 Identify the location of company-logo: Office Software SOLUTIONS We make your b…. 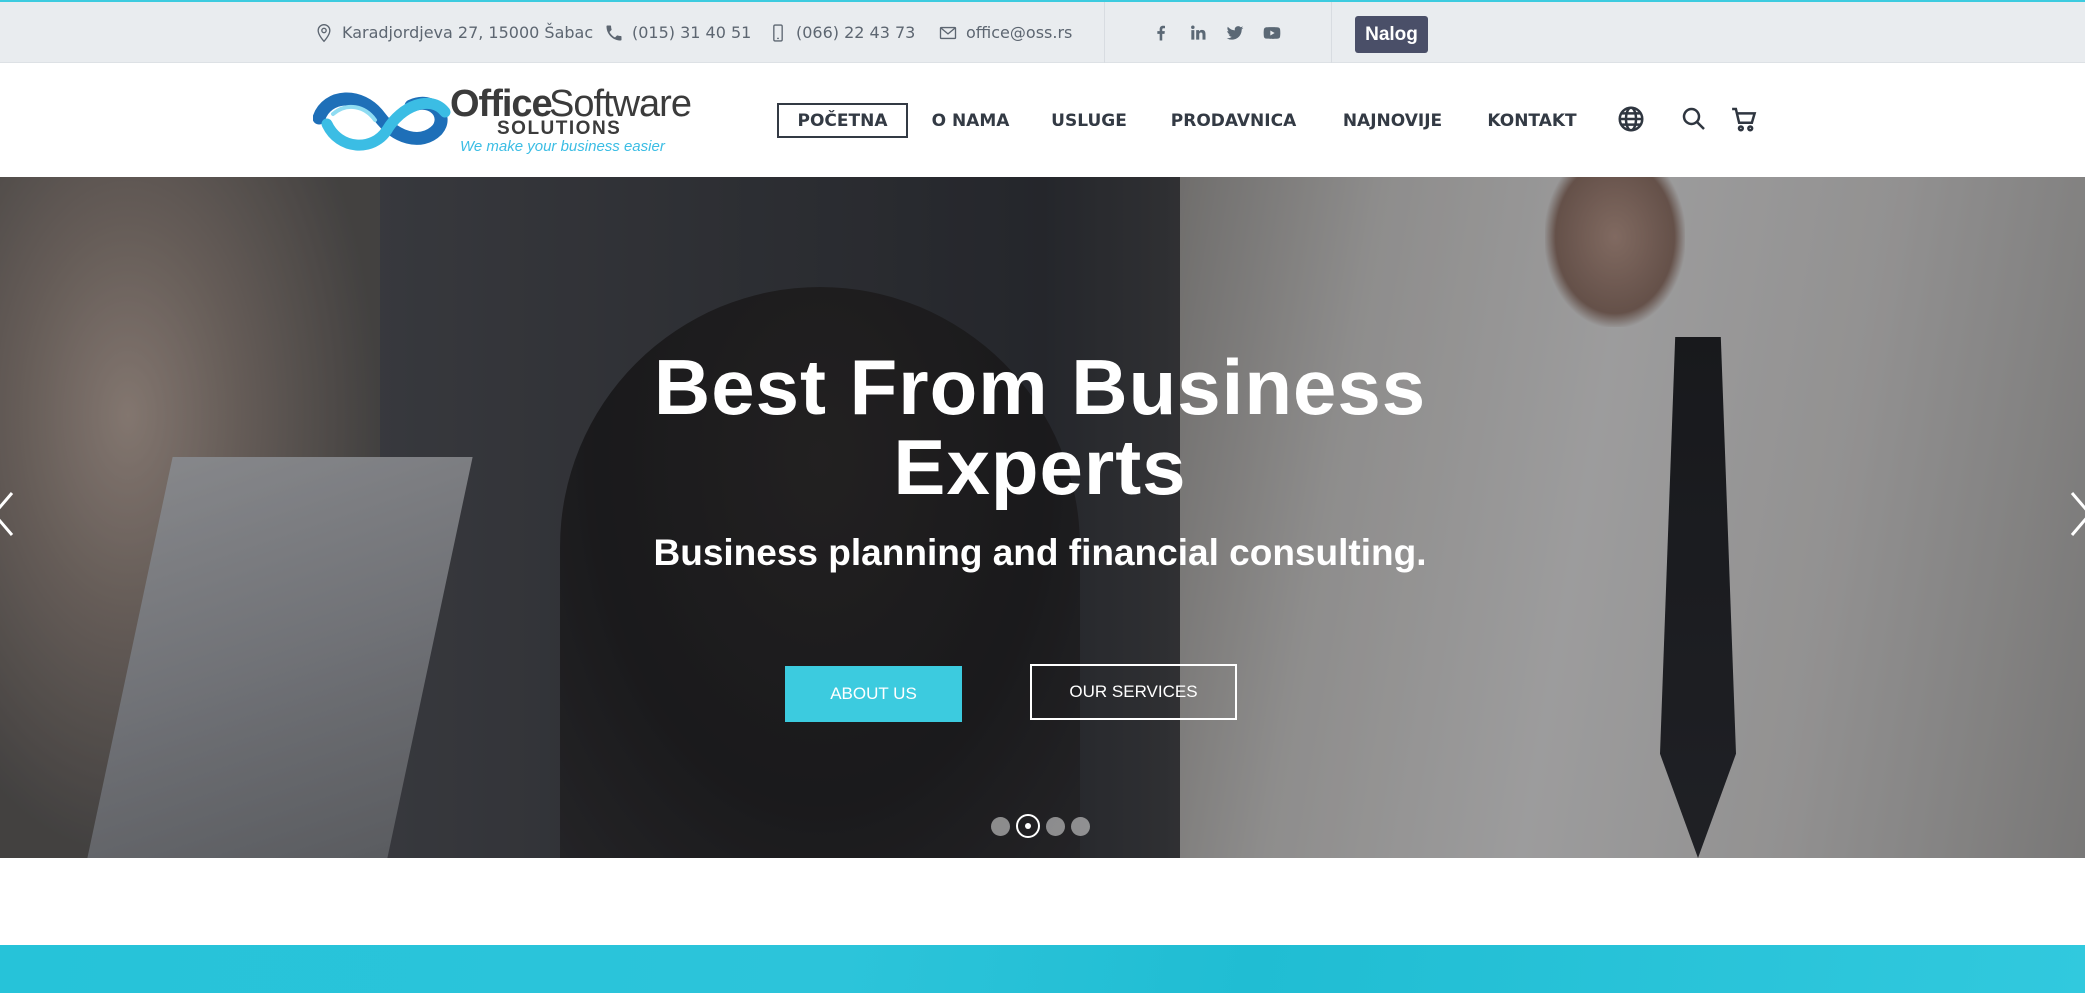
(503, 121).